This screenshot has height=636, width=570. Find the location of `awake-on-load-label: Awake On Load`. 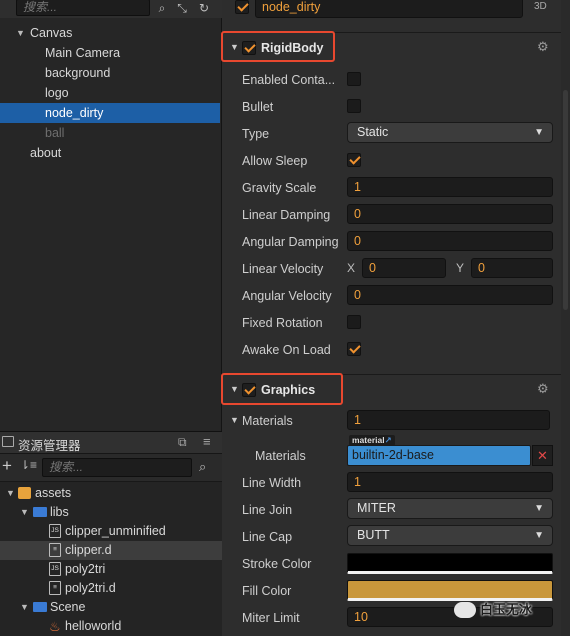

awake-on-load-label: Awake On Load is located at coordinates (286, 350).